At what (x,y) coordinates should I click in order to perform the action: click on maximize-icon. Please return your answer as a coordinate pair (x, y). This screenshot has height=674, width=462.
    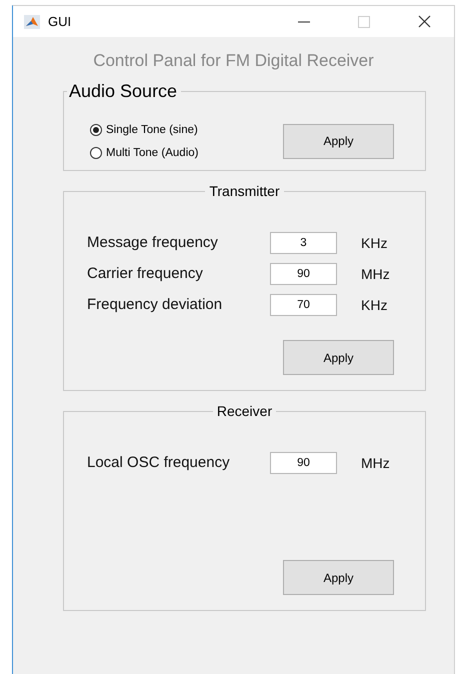
    Looking at the image, I should click on (364, 22).